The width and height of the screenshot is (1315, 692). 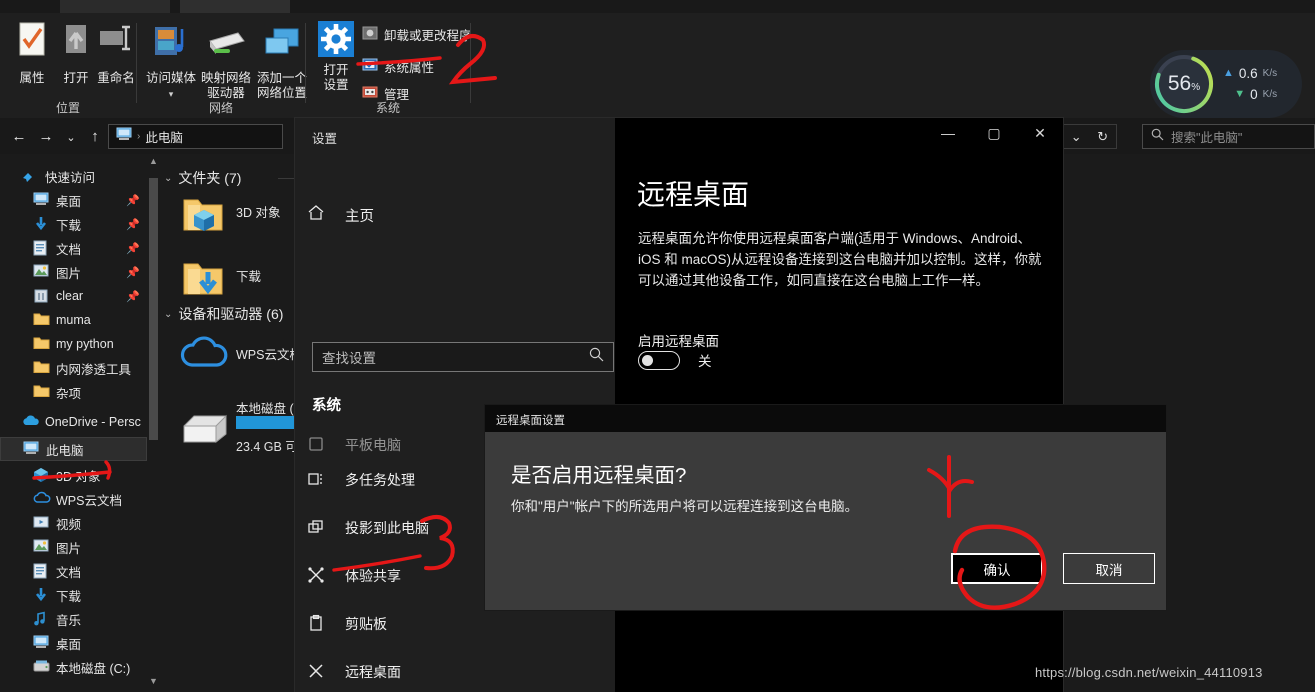 What do you see at coordinates (95, 137) in the screenshot?
I see `up-button: ↑` at bounding box center [95, 137].